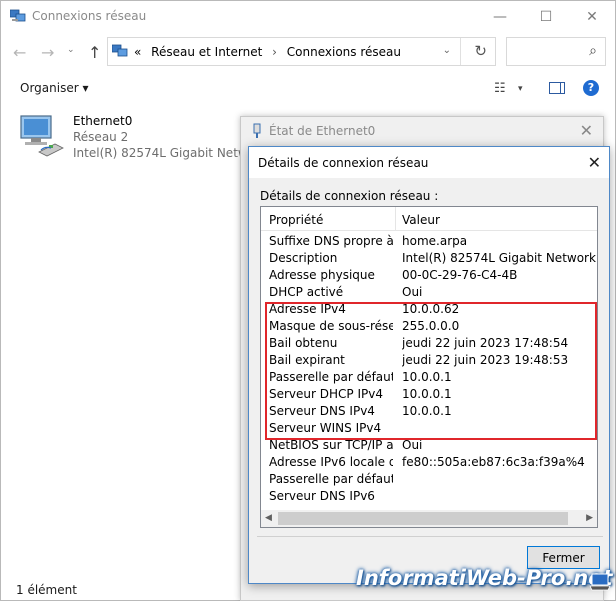 The width and height of the screenshot is (616, 601). Describe the element at coordinates (270, 52) in the screenshot. I see `breadcrumb: « Réseau et Internet › Connexions réseau` at that location.